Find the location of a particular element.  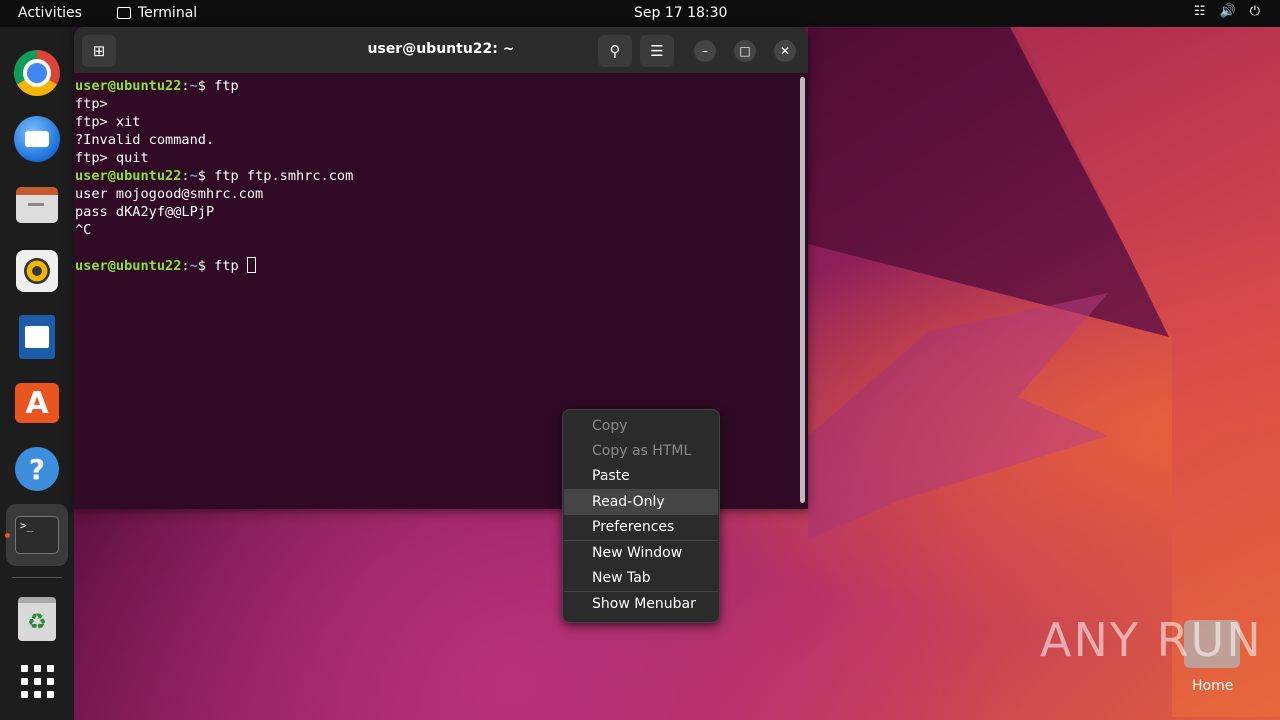

dock-item-rhythmbox is located at coordinates (37, 271).